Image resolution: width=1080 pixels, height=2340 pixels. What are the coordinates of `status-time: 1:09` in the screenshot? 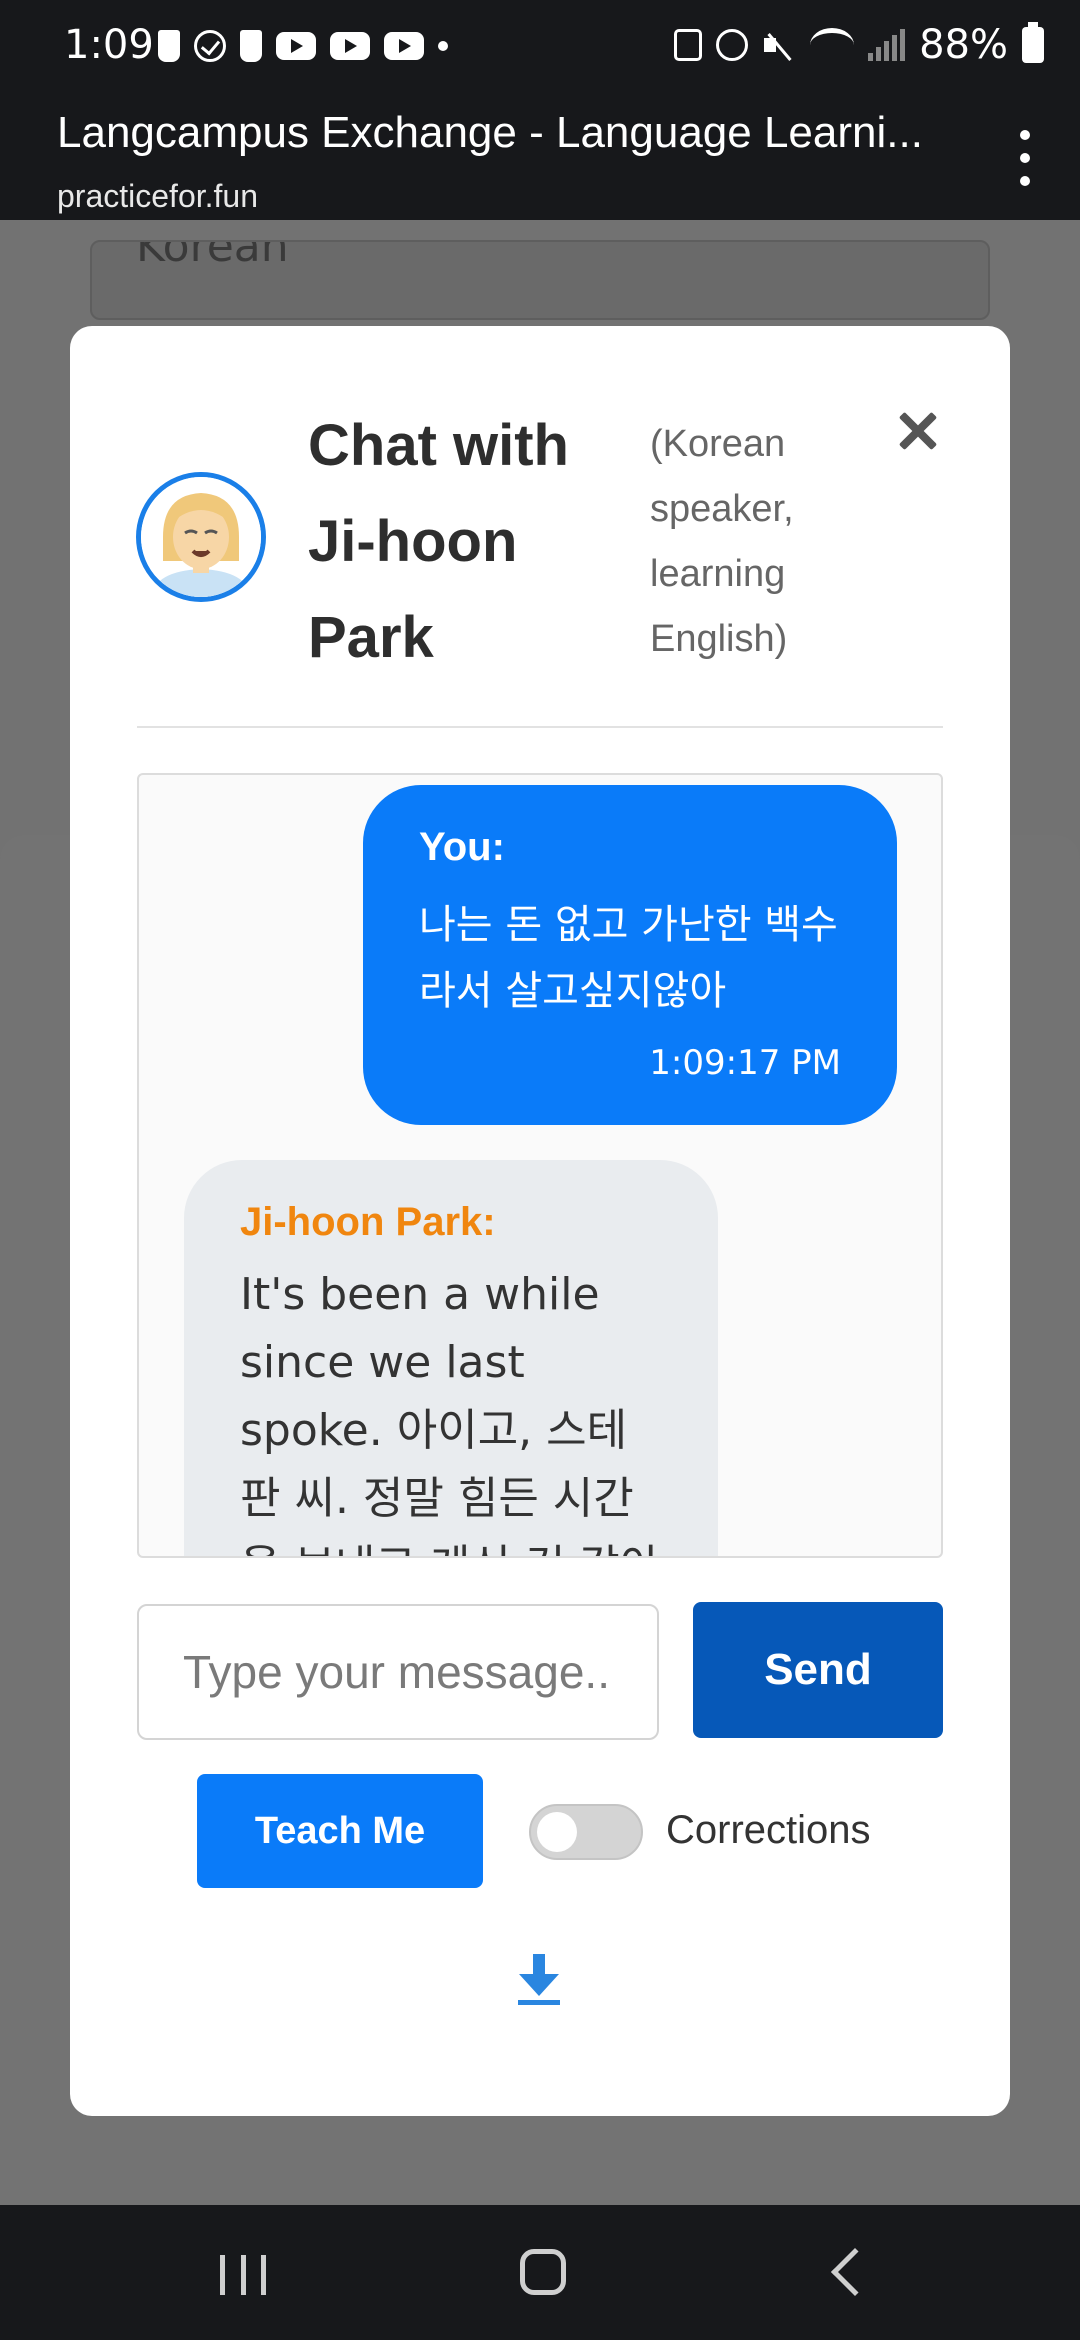 It's located at (109, 45).